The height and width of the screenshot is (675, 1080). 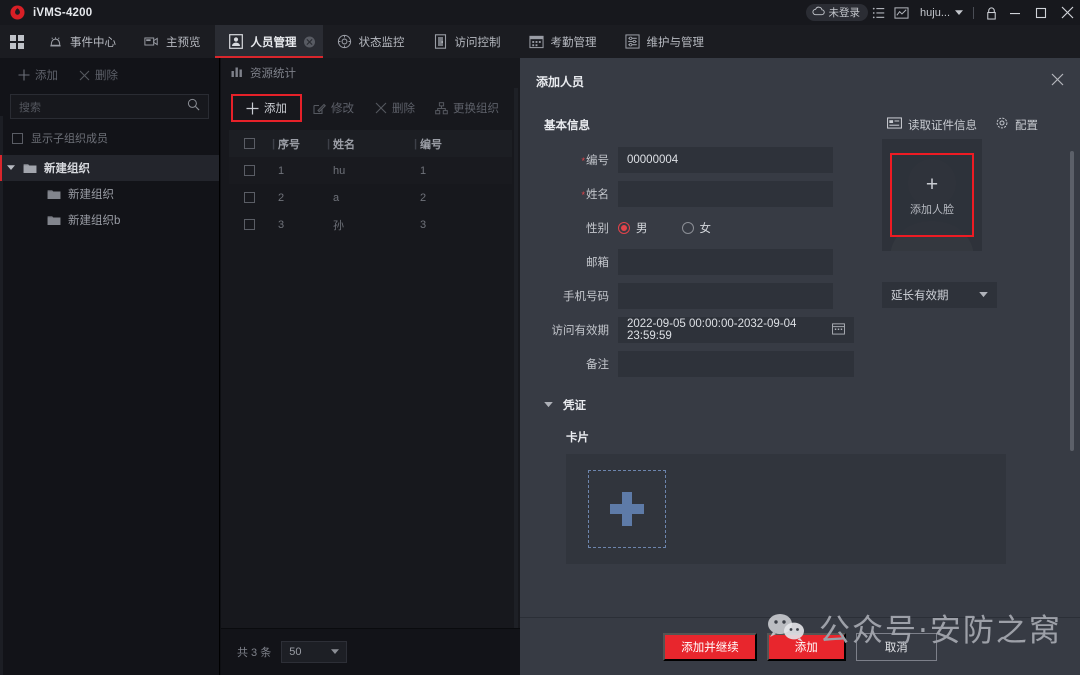 I want to click on plus-icon, so click(x=252, y=108).